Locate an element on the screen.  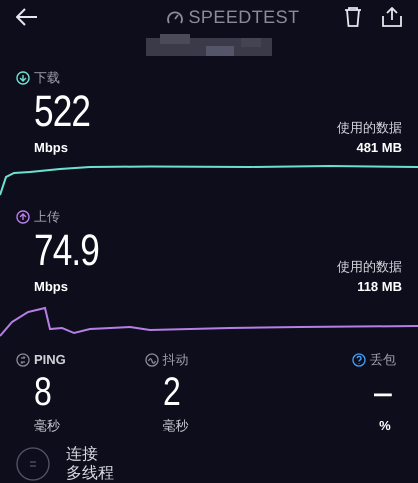
metric-value: 2 is located at coordinates (172, 392).